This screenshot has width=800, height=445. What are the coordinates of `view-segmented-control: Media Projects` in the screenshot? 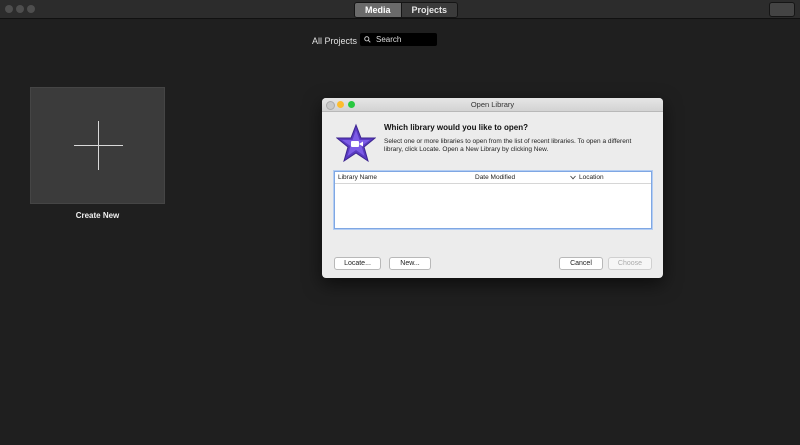 It's located at (406, 10).